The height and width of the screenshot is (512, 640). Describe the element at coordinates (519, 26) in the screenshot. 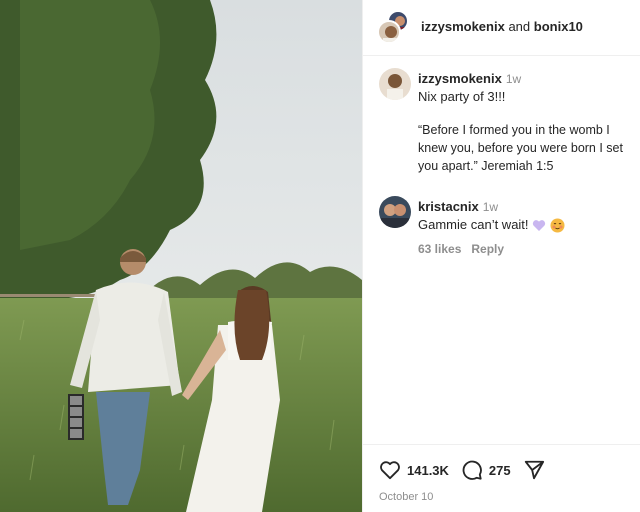

I see `author-joiner: and` at that location.